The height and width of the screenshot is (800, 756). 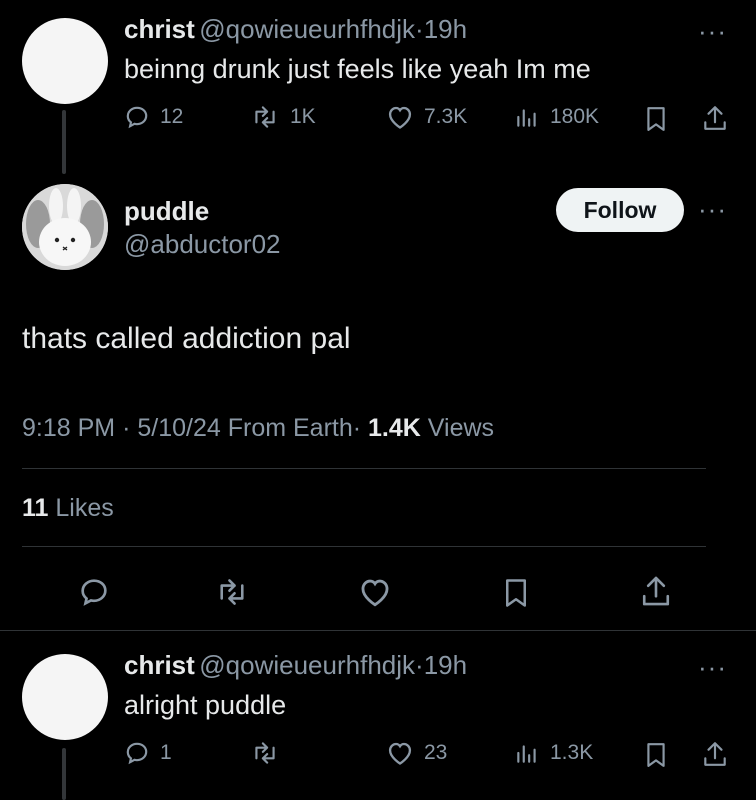 What do you see at coordinates (178, 428) in the screenshot?
I see `post-date: 5/10/24` at bounding box center [178, 428].